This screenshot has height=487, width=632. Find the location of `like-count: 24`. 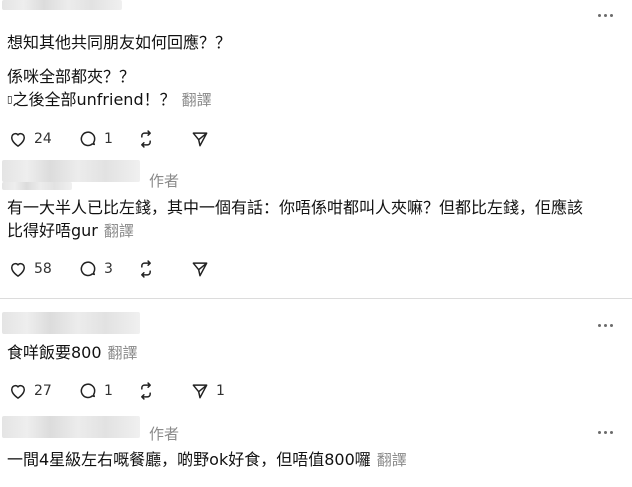

like-count: 24 is located at coordinates (43, 139).